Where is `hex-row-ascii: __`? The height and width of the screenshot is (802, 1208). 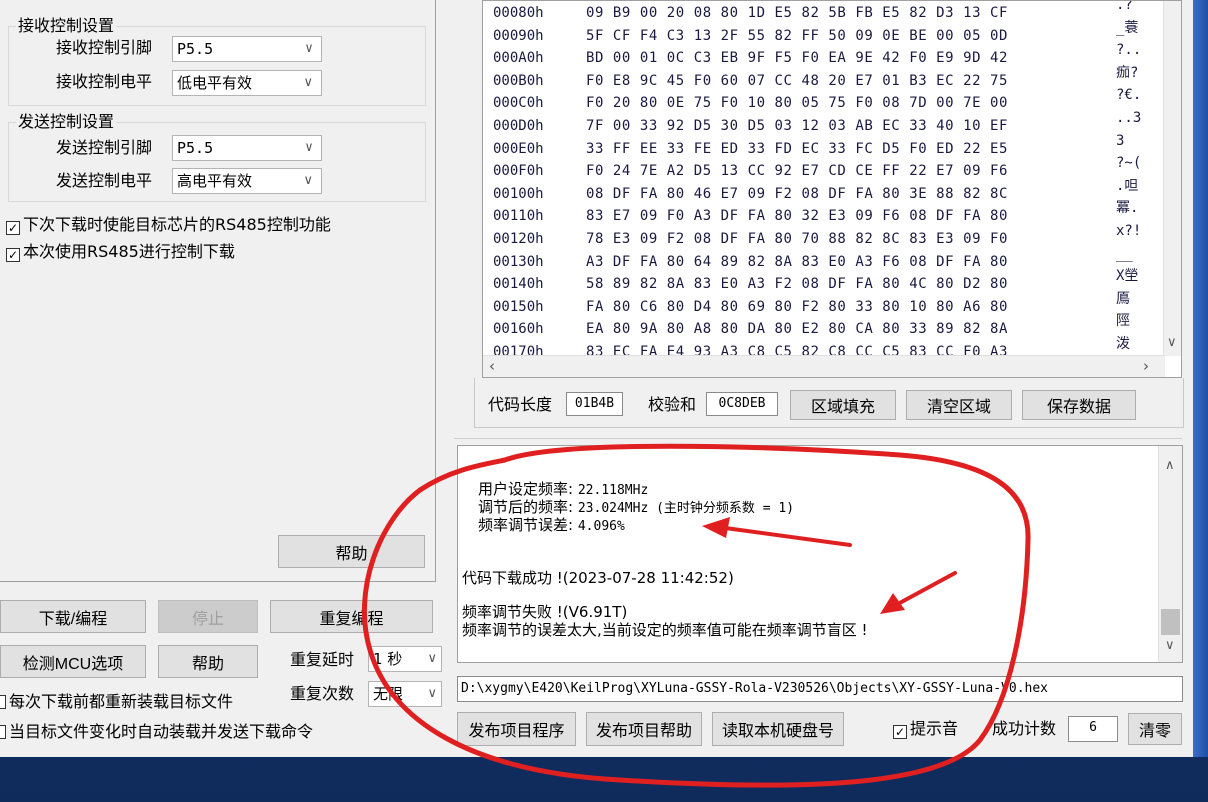
hex-row-ascii: __ is located at coordinates (1124, 253).